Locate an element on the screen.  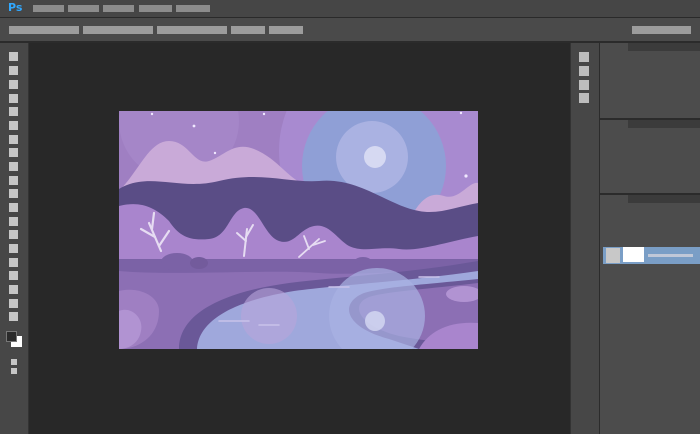
quick-select-tool-icon is located at coordinates (13, 98).